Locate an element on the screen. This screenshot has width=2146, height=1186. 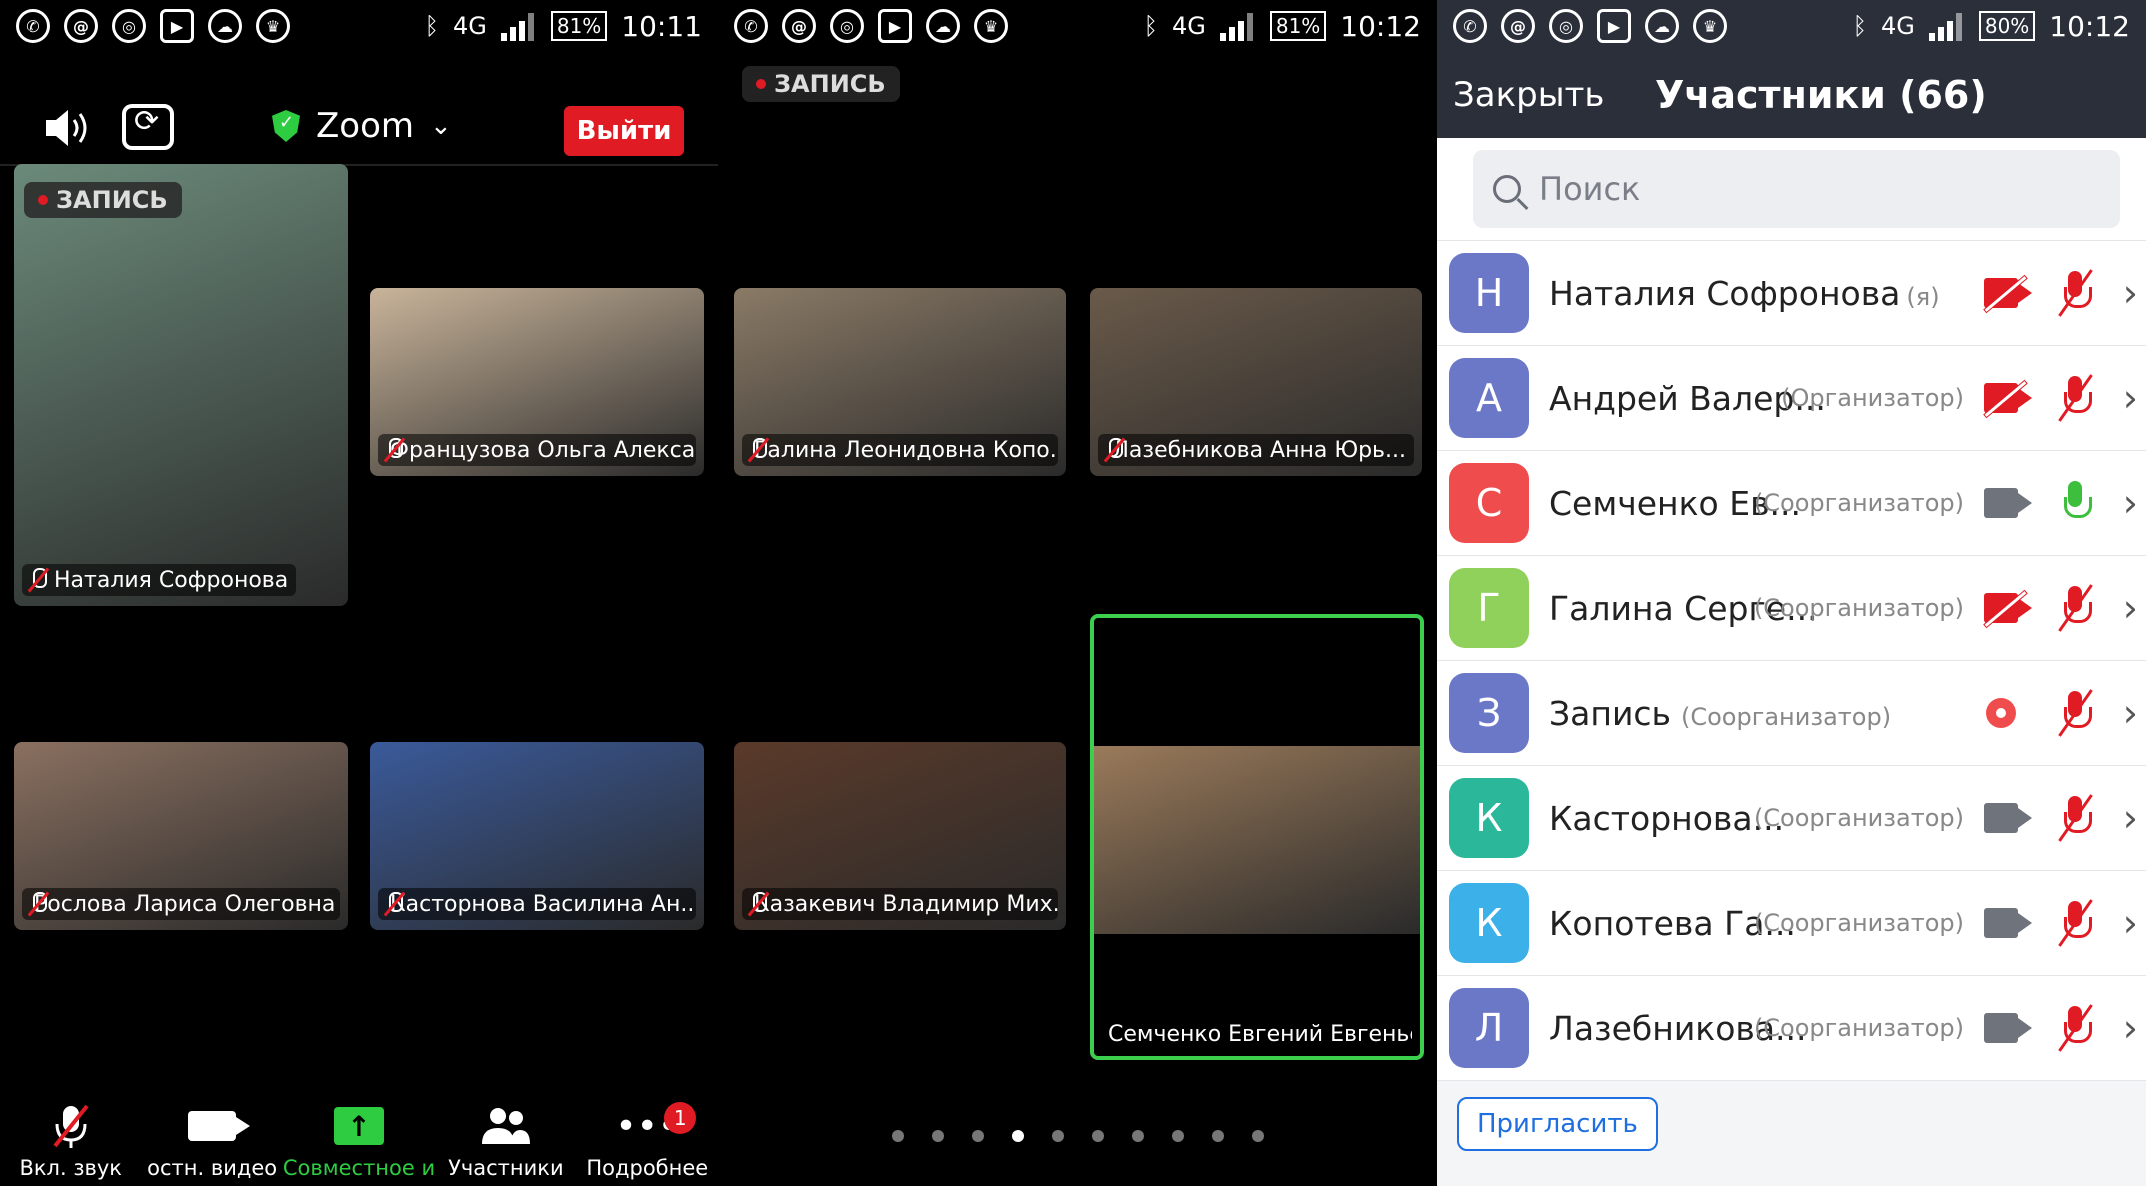
participant-role: (Организатор) is located at coordinates (1872, 398).